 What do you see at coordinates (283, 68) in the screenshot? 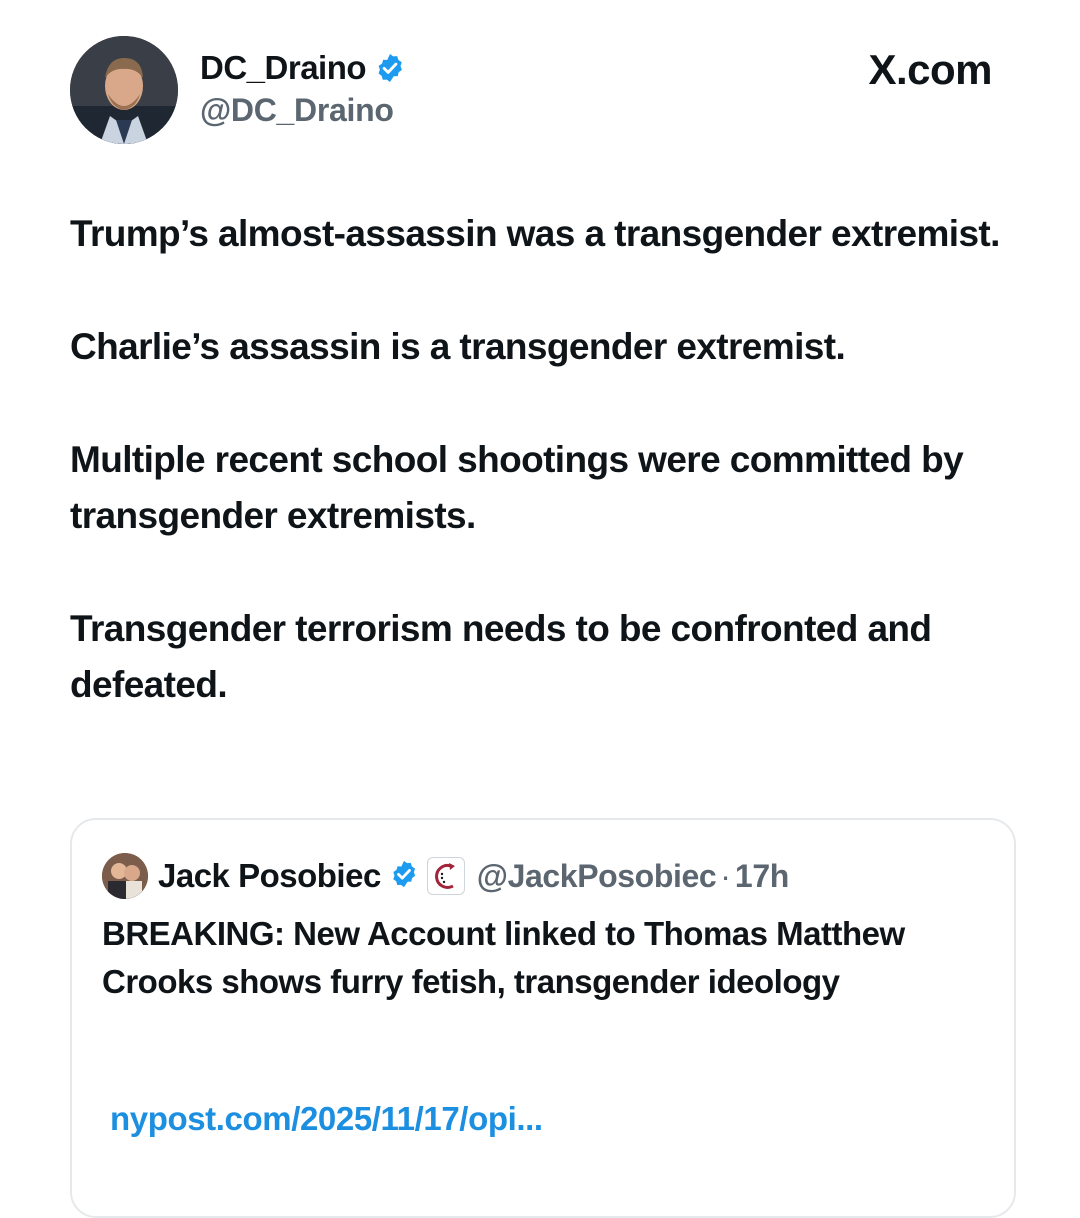
I see `author-display-name: DC_Draino` at bounding box center [283, 68].